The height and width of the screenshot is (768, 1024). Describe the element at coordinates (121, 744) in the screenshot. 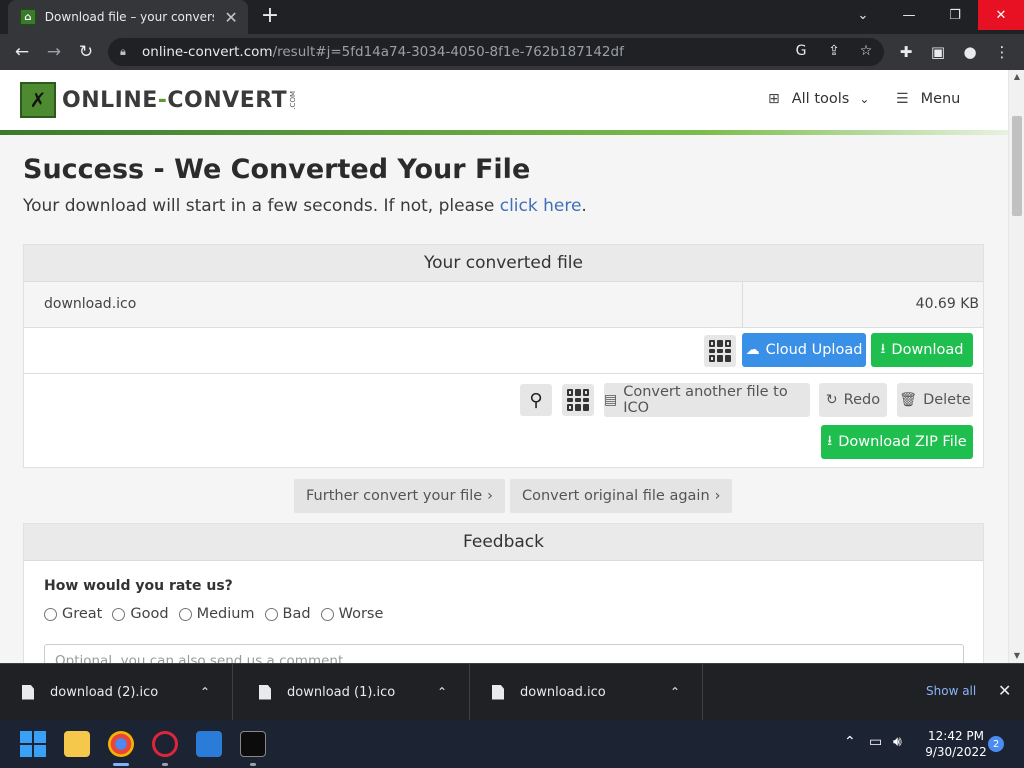

I see `chrome-icon` at that location.